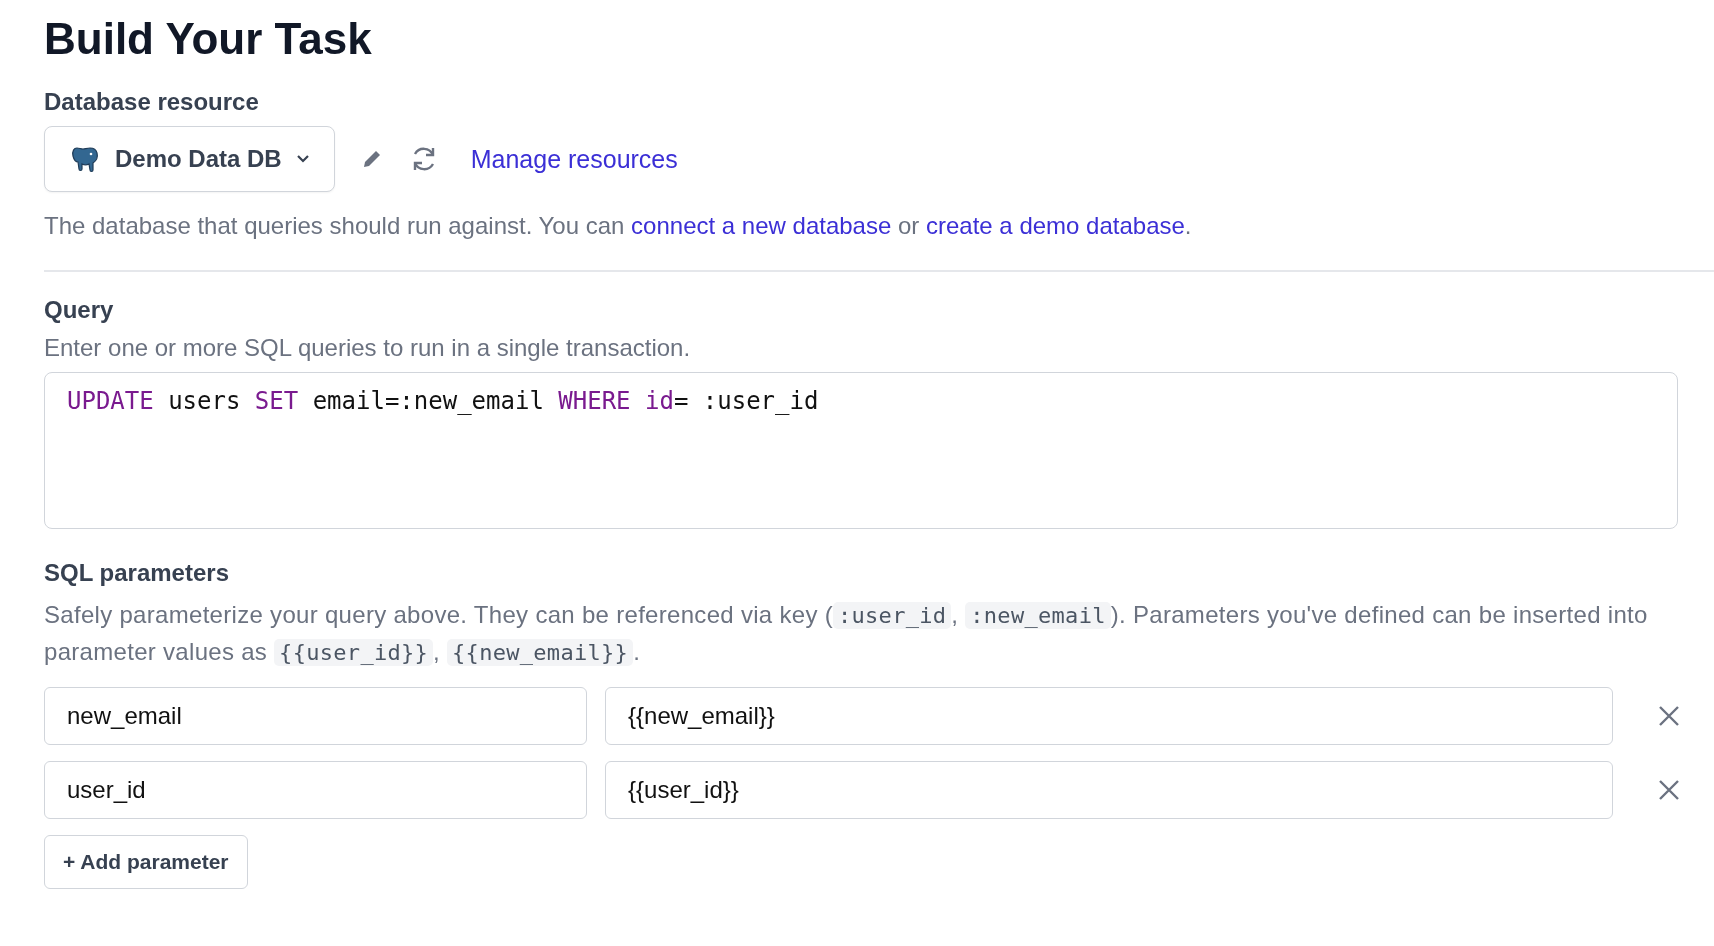 The image size is (1714, 946). What do you see at coordinates (1109, 790) in the screenshot?
I see `parameter-value-field: {{user_id}}` at bounding box center [1109, 790].